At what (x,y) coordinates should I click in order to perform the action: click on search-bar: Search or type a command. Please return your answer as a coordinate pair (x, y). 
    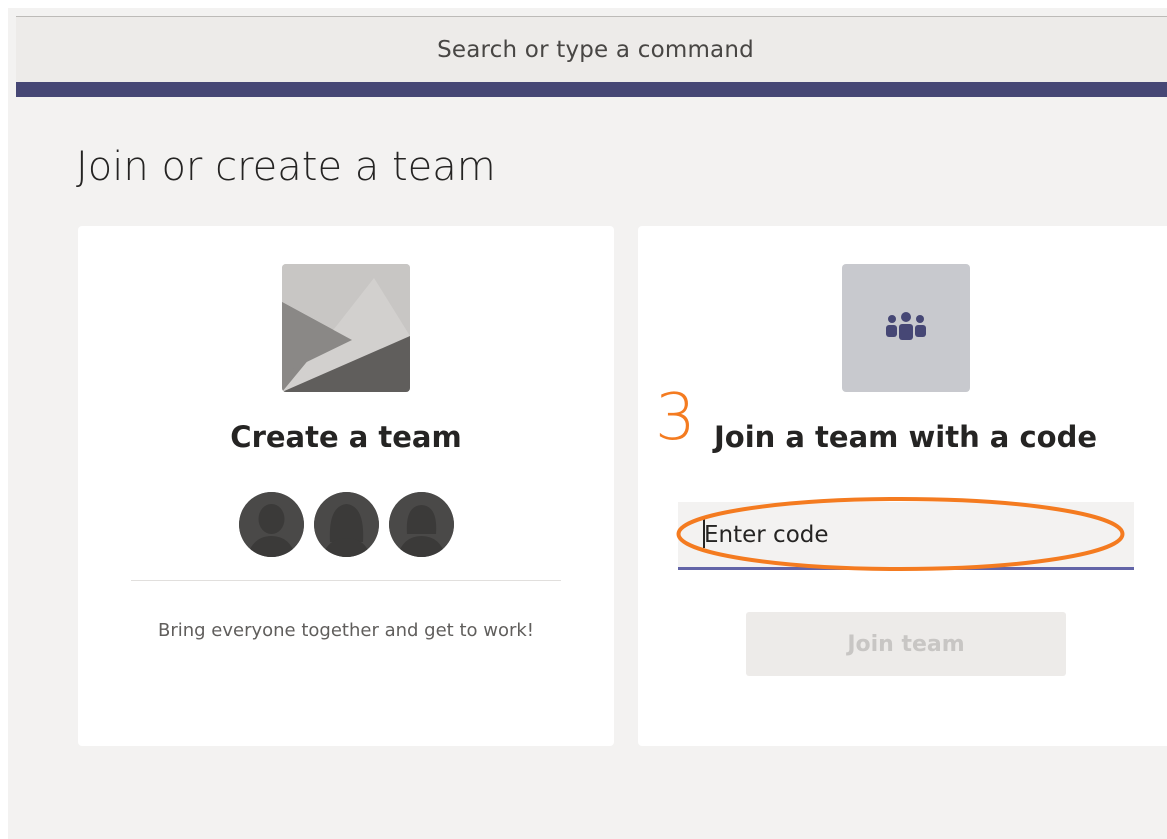
    Looking at the image, I should click on (591, 49).